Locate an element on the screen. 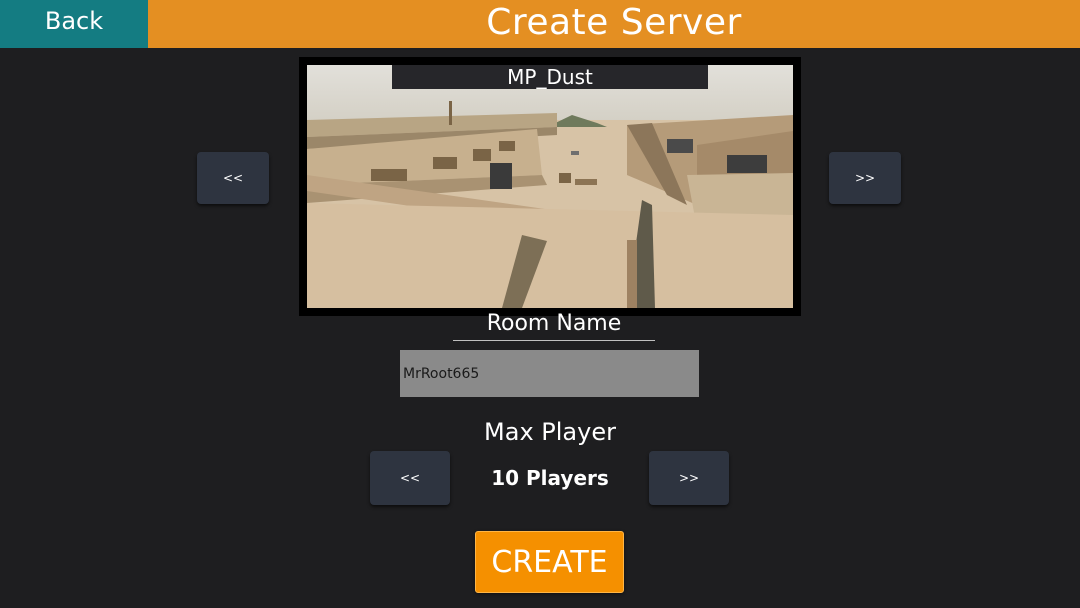 The height and width of the screenshot is (608, 1080). decrease-players-button: << is located at coordinates (410, 478).